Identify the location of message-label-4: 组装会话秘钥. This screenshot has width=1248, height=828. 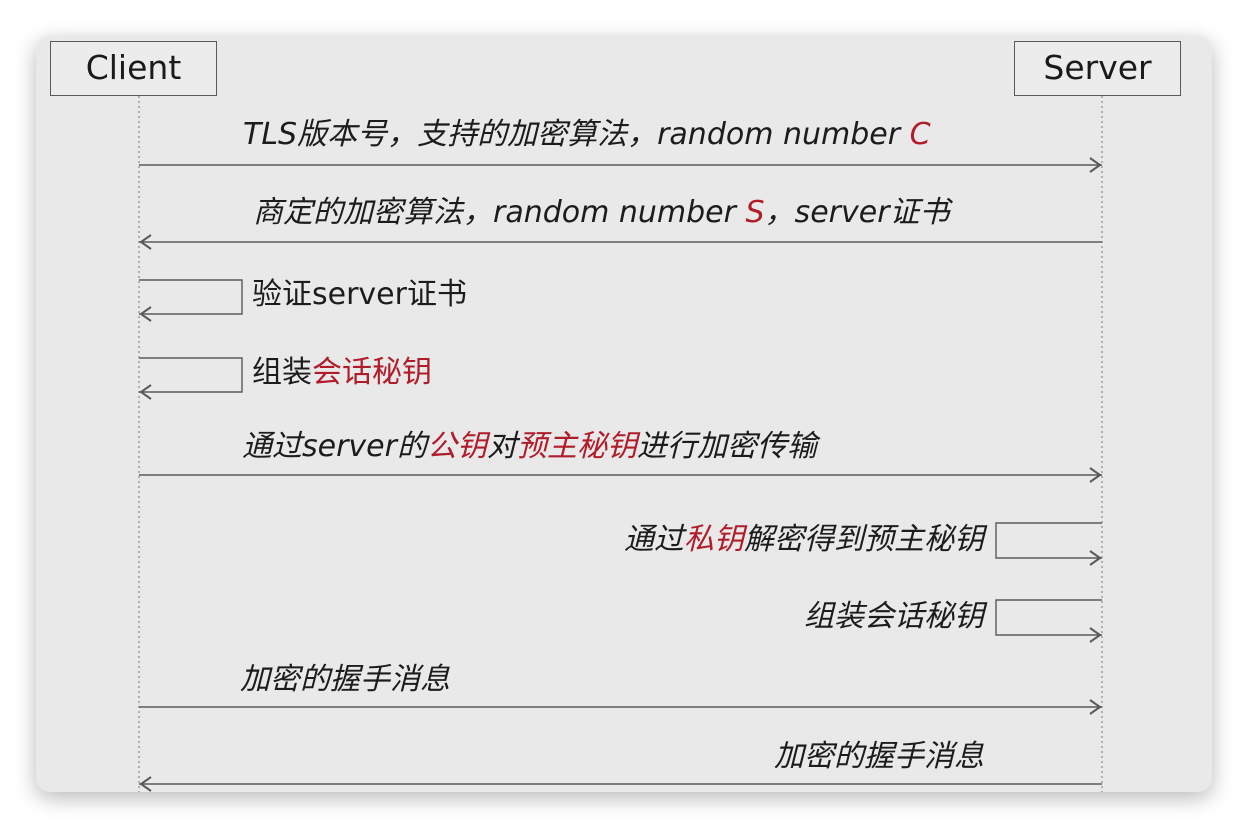
(342, 373).